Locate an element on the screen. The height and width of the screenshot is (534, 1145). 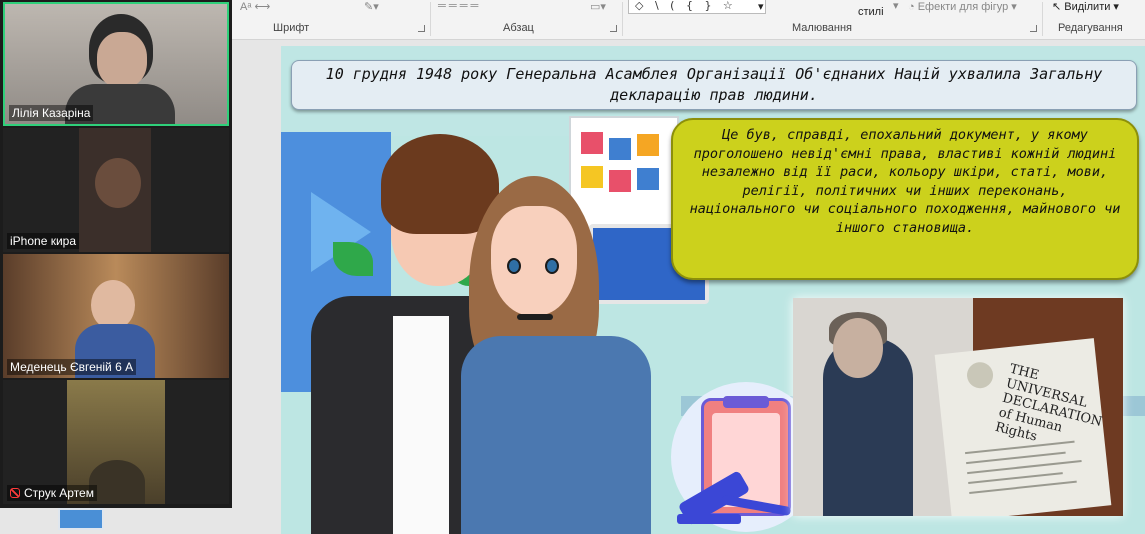
font-group-label: Шрифт is located at coordinates (291, 28).